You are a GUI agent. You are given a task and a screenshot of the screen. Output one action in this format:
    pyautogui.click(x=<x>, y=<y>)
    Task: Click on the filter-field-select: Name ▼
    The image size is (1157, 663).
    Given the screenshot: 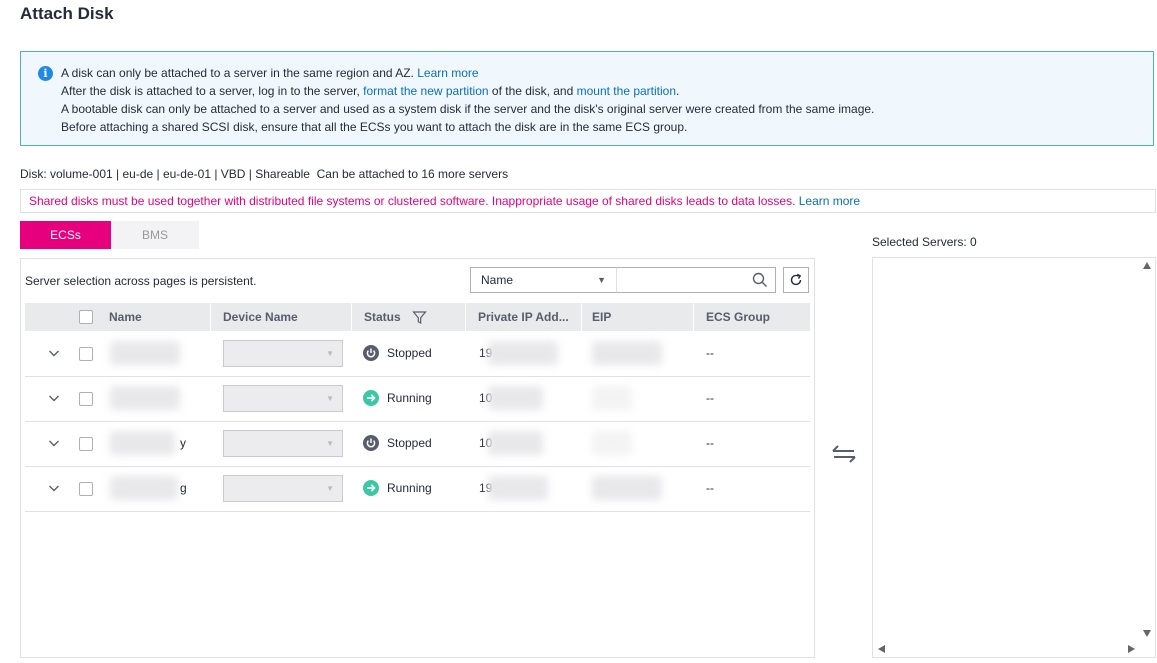 What is the action you would take?
    pyautogui.click(x=543, y=280)
    